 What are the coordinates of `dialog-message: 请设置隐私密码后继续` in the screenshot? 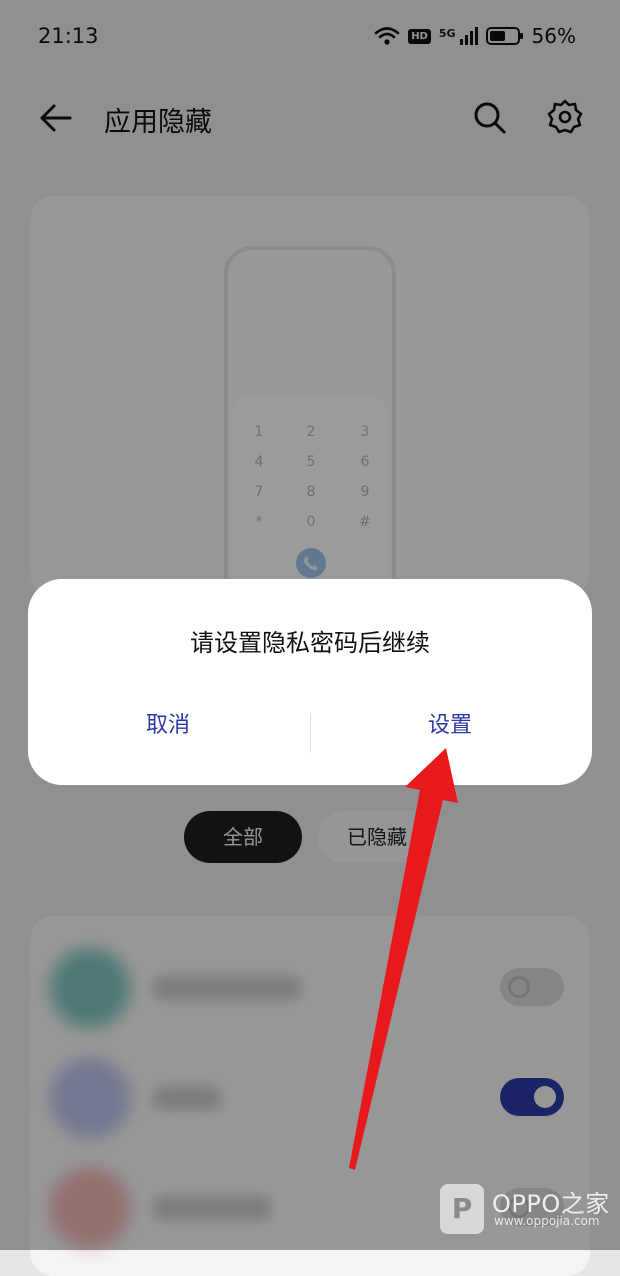 It's located at (310, 643).